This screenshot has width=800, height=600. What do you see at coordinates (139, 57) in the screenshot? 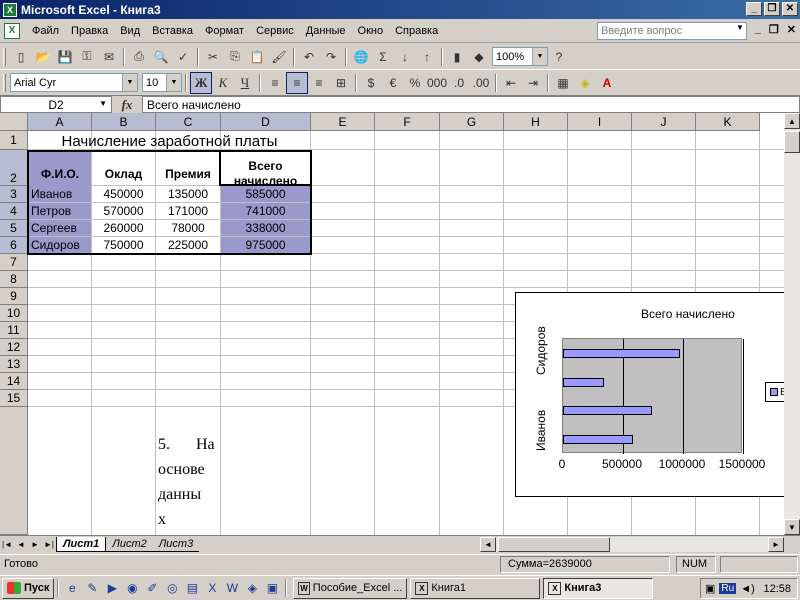
I see `print-icon: ⎙` at bounding box center [139, 57].